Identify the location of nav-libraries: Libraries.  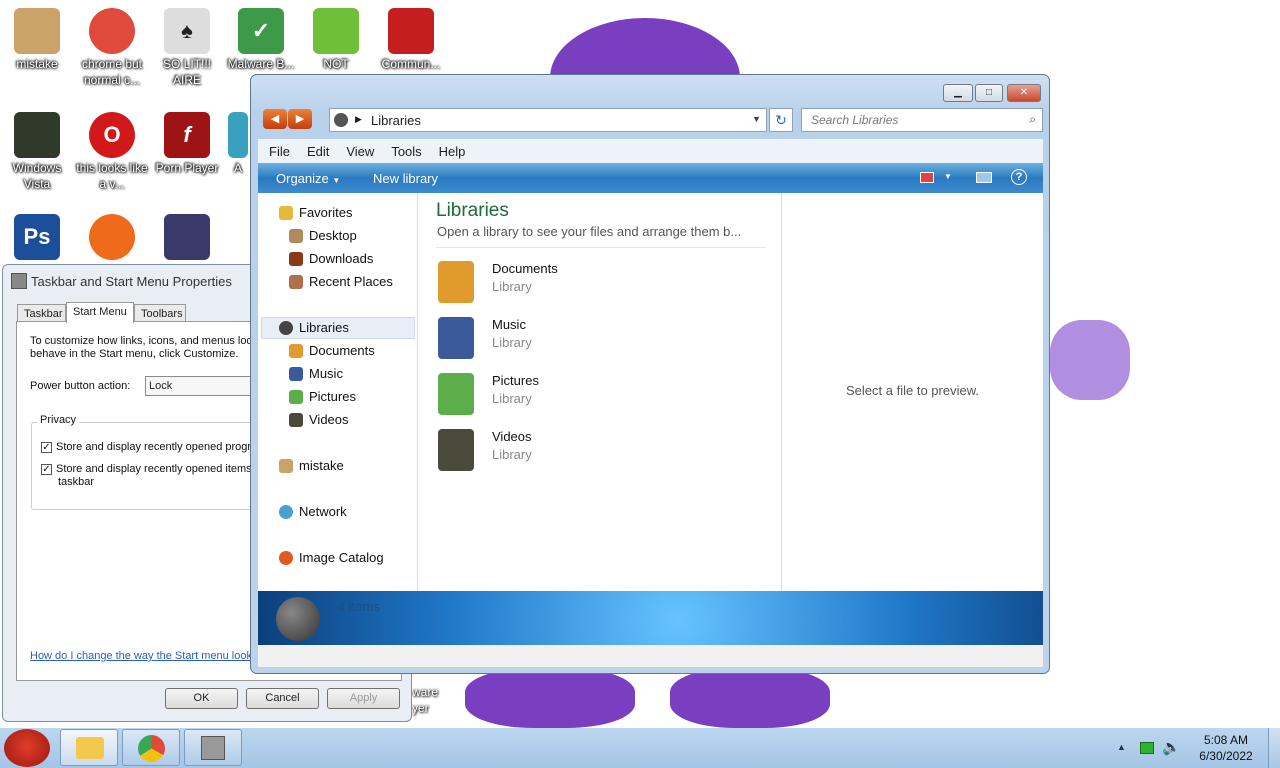
(314, 328).